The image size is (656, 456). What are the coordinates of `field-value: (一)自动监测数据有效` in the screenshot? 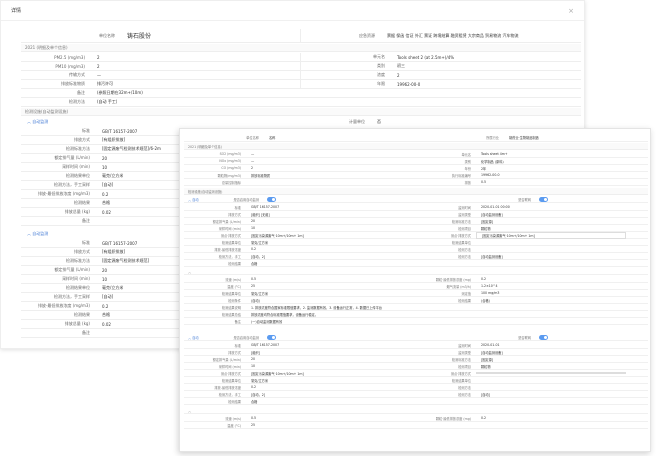 It's located at (267, 321).